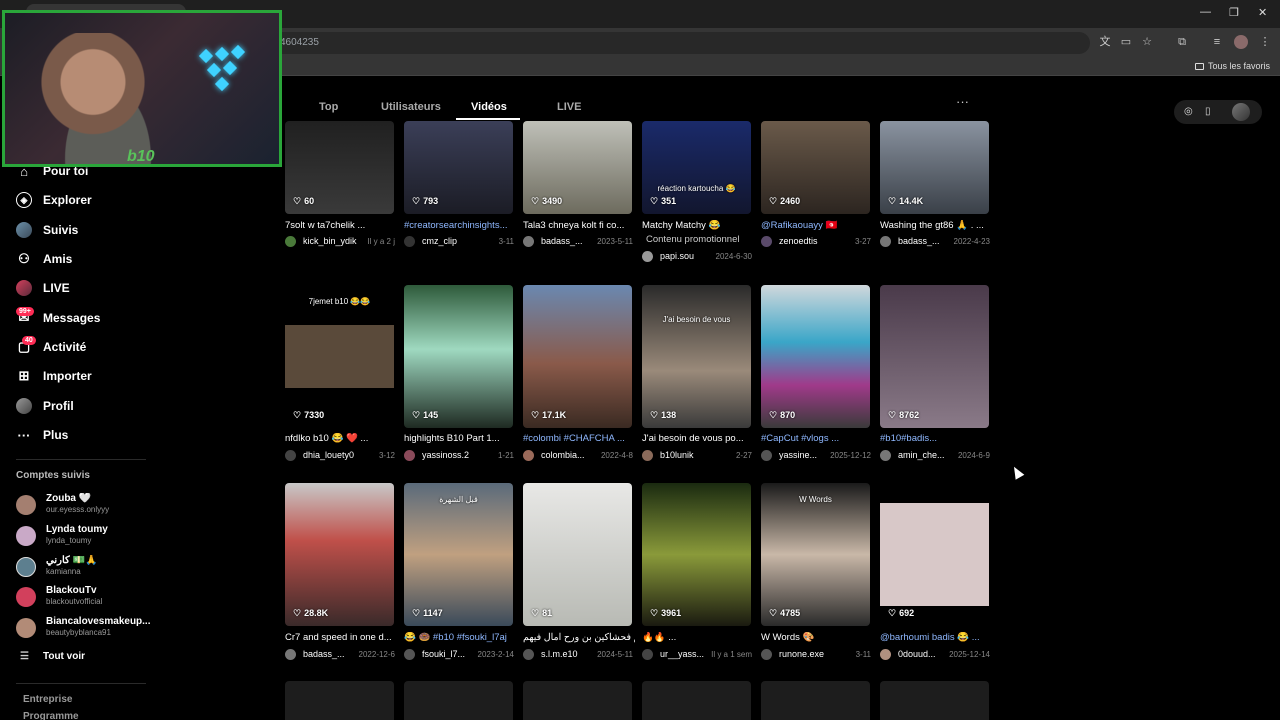 This screenshot has height=720, width=1280. What do you see at coordinates (238, 52) in the screenshot?
I see `light-panel` at bounding box center [238, 52].